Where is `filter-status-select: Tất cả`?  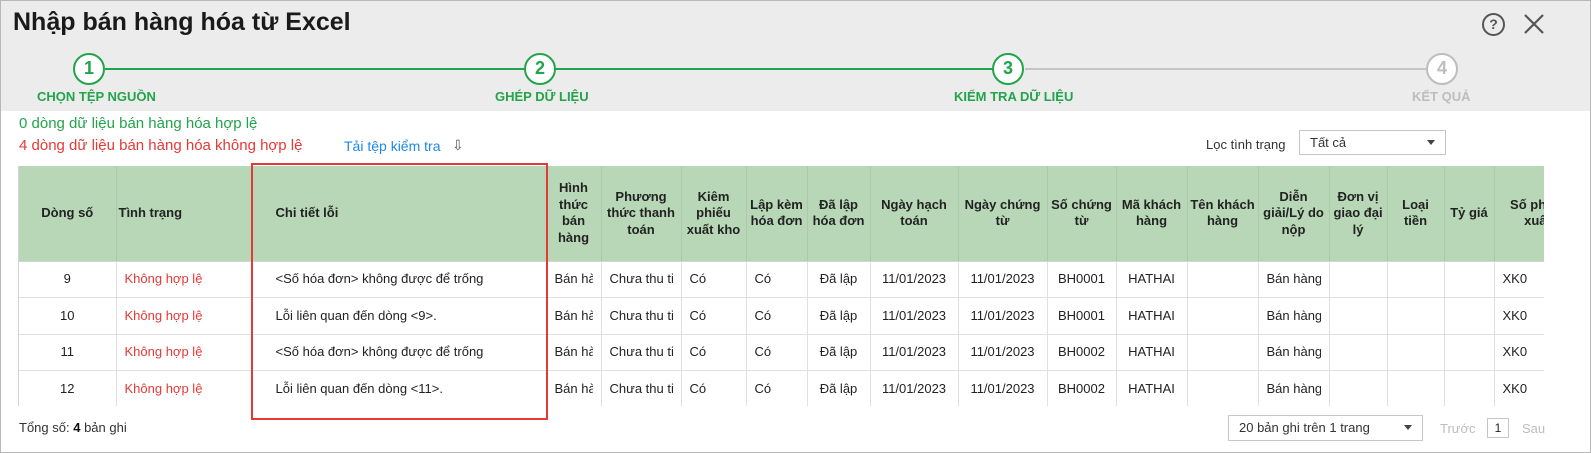 filter-status-select: Tất cả is located at coordinates (1372, 142).